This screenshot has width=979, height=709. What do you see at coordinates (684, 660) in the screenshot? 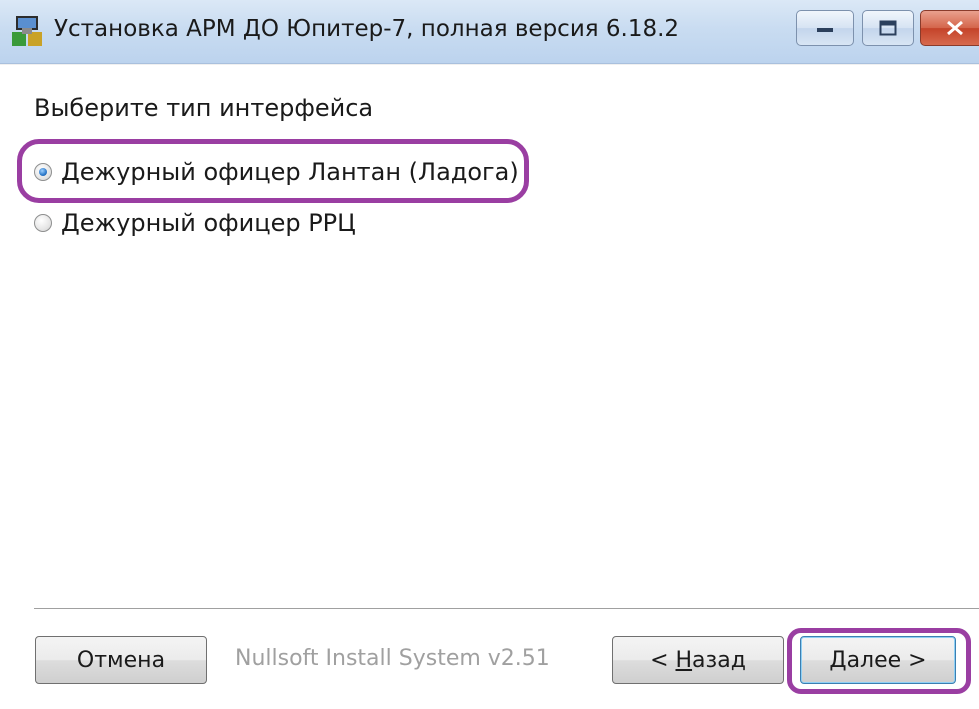
I see `back-mnemonic: Н` at bounding box center [684, 660].